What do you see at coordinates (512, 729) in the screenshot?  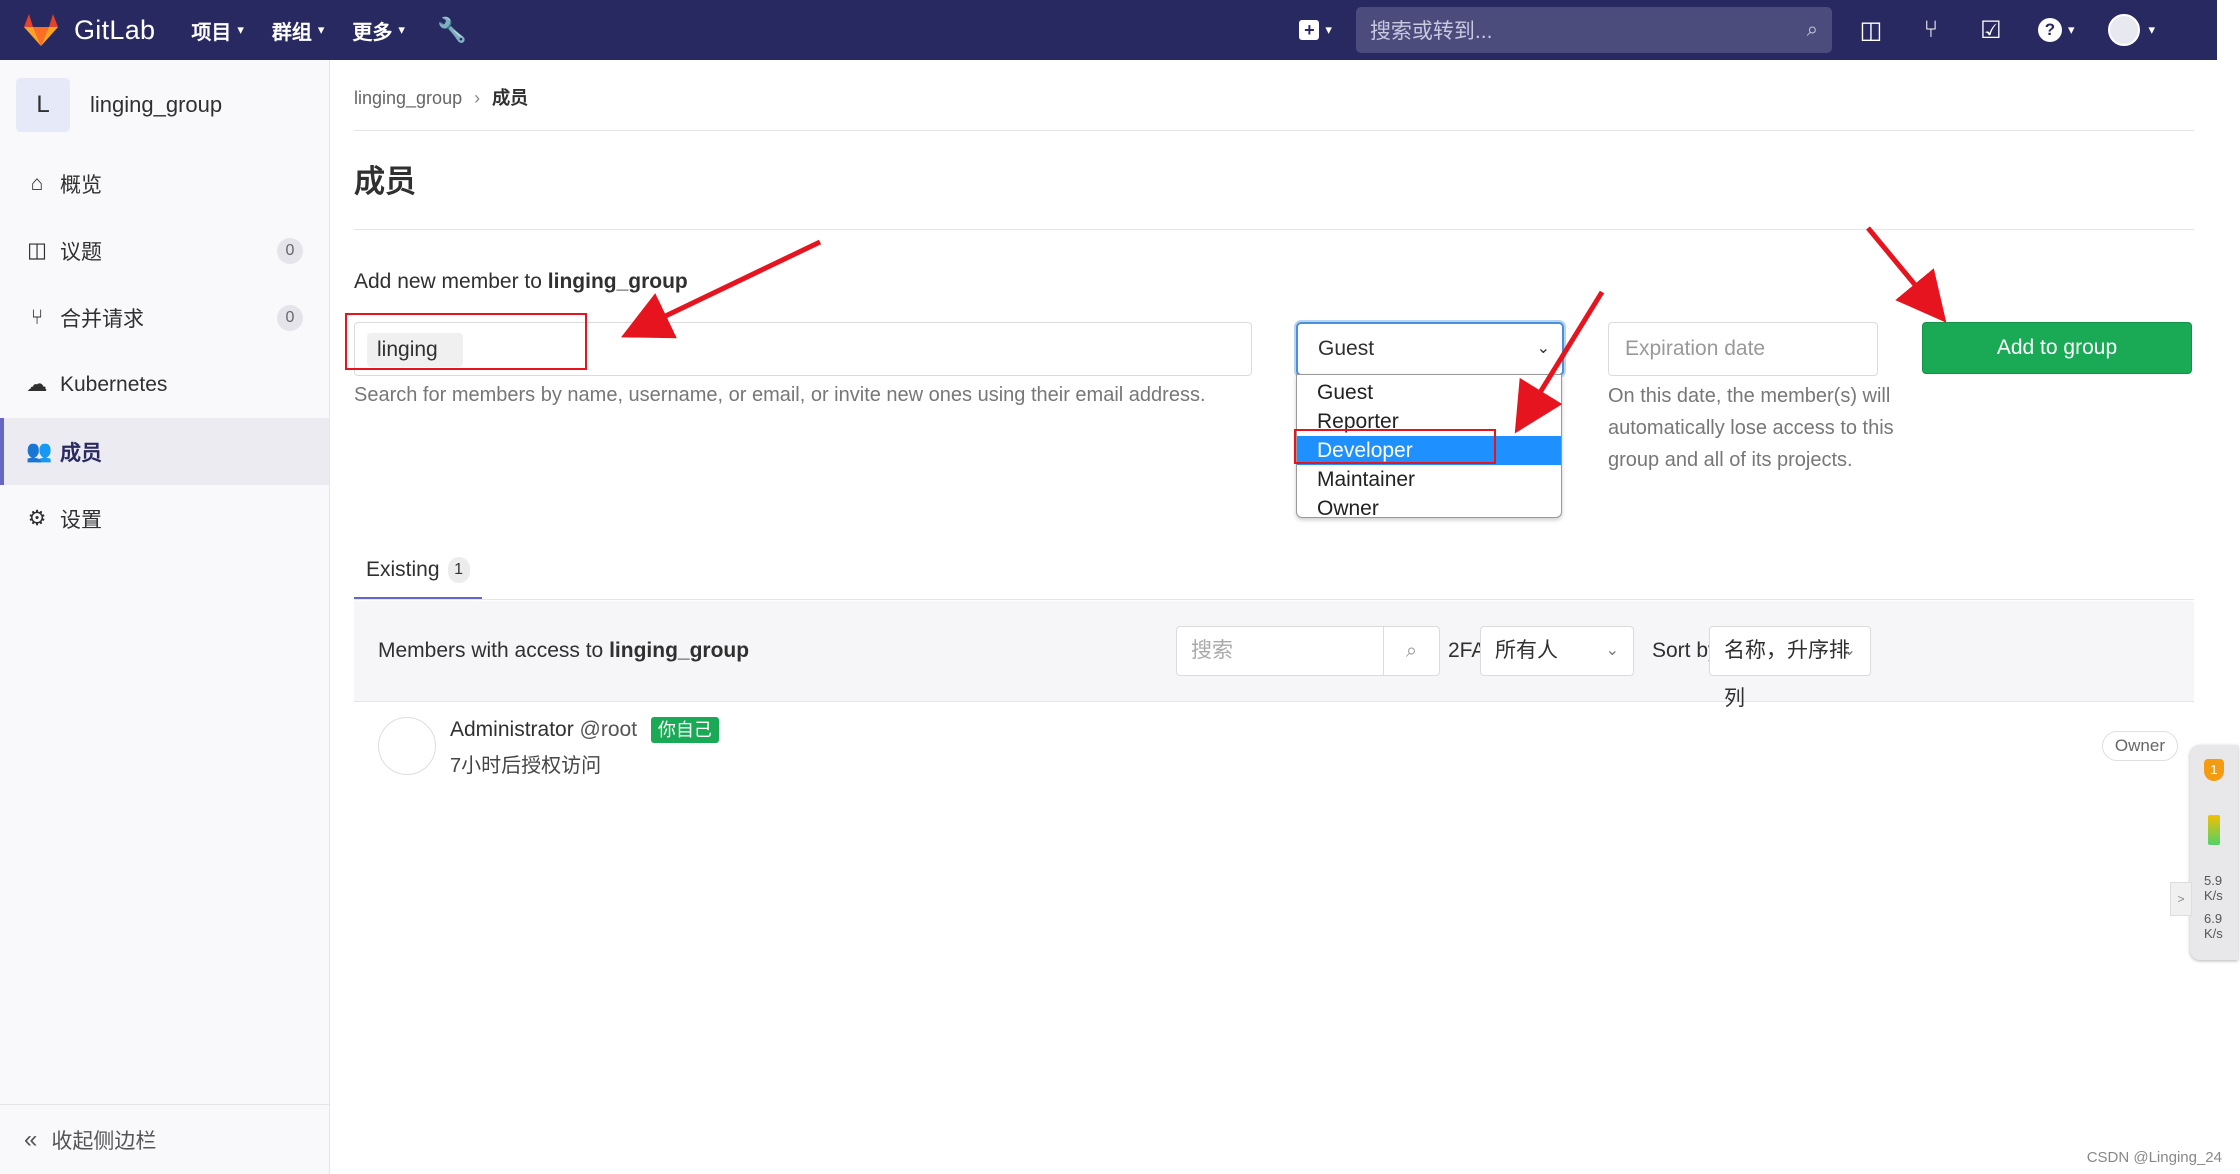 I see `member-name: Administrator` at bounding box center [512, 729].